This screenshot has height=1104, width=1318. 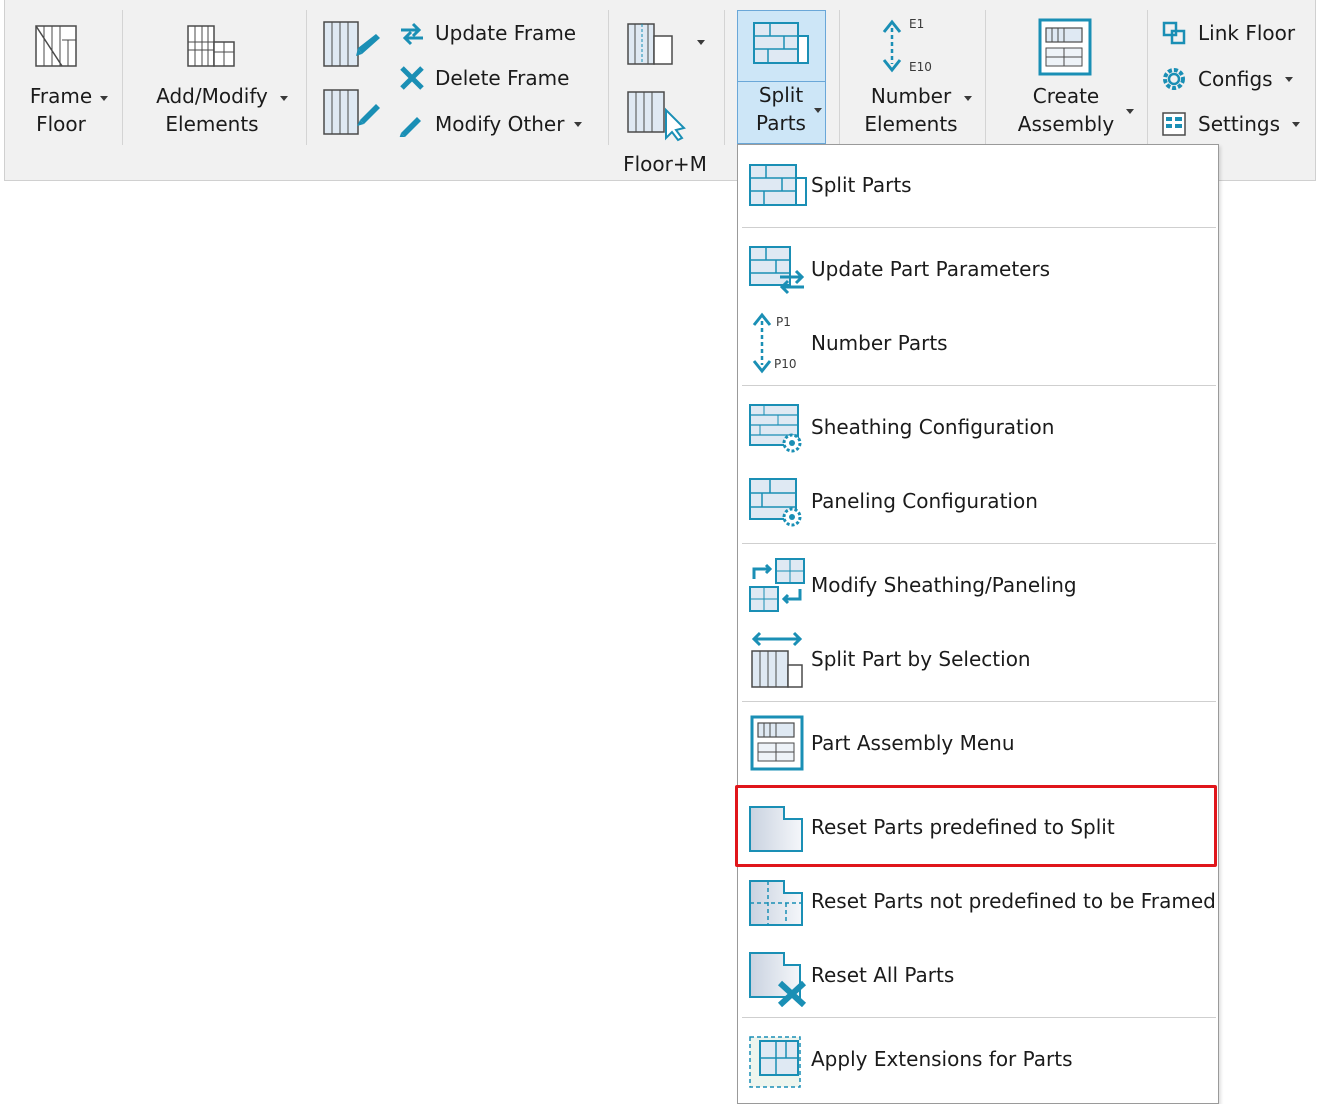 What do you see at coordinates (506, 33) in the screenshot?
I see `update-frame-label: Update Frame` at bounding box center [506, 33].